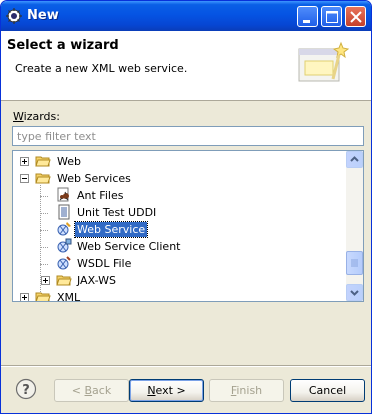  Describe the element at coordinates (91, 390) in the screenshot. I see `back-button: < Back` at that location.